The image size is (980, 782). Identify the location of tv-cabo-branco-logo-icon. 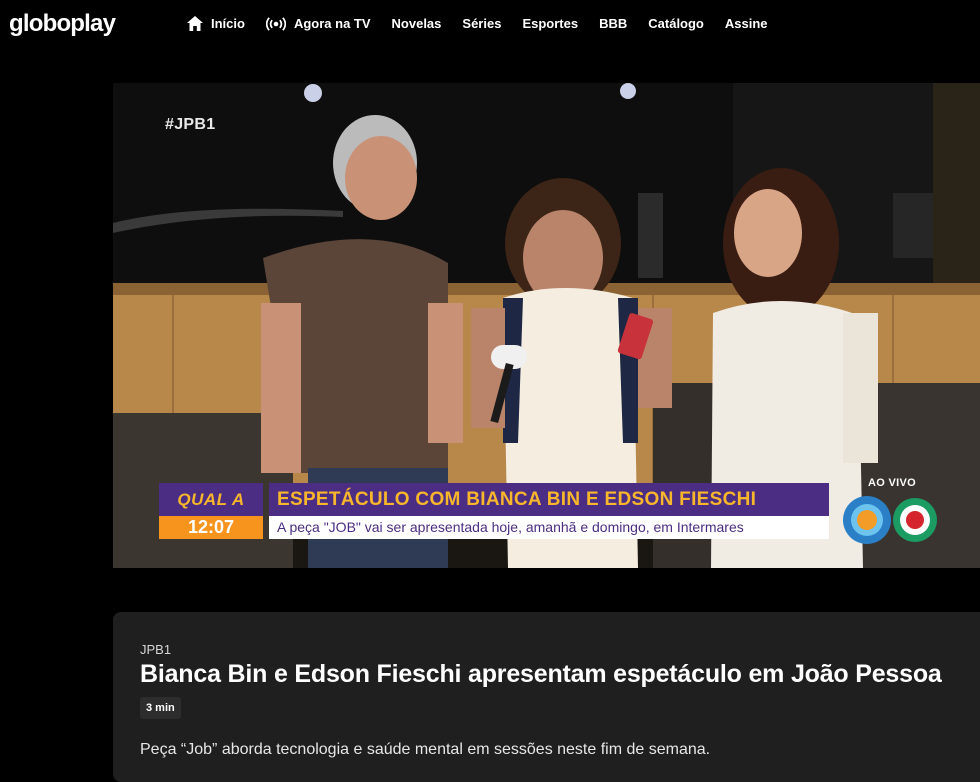
(867, 520).